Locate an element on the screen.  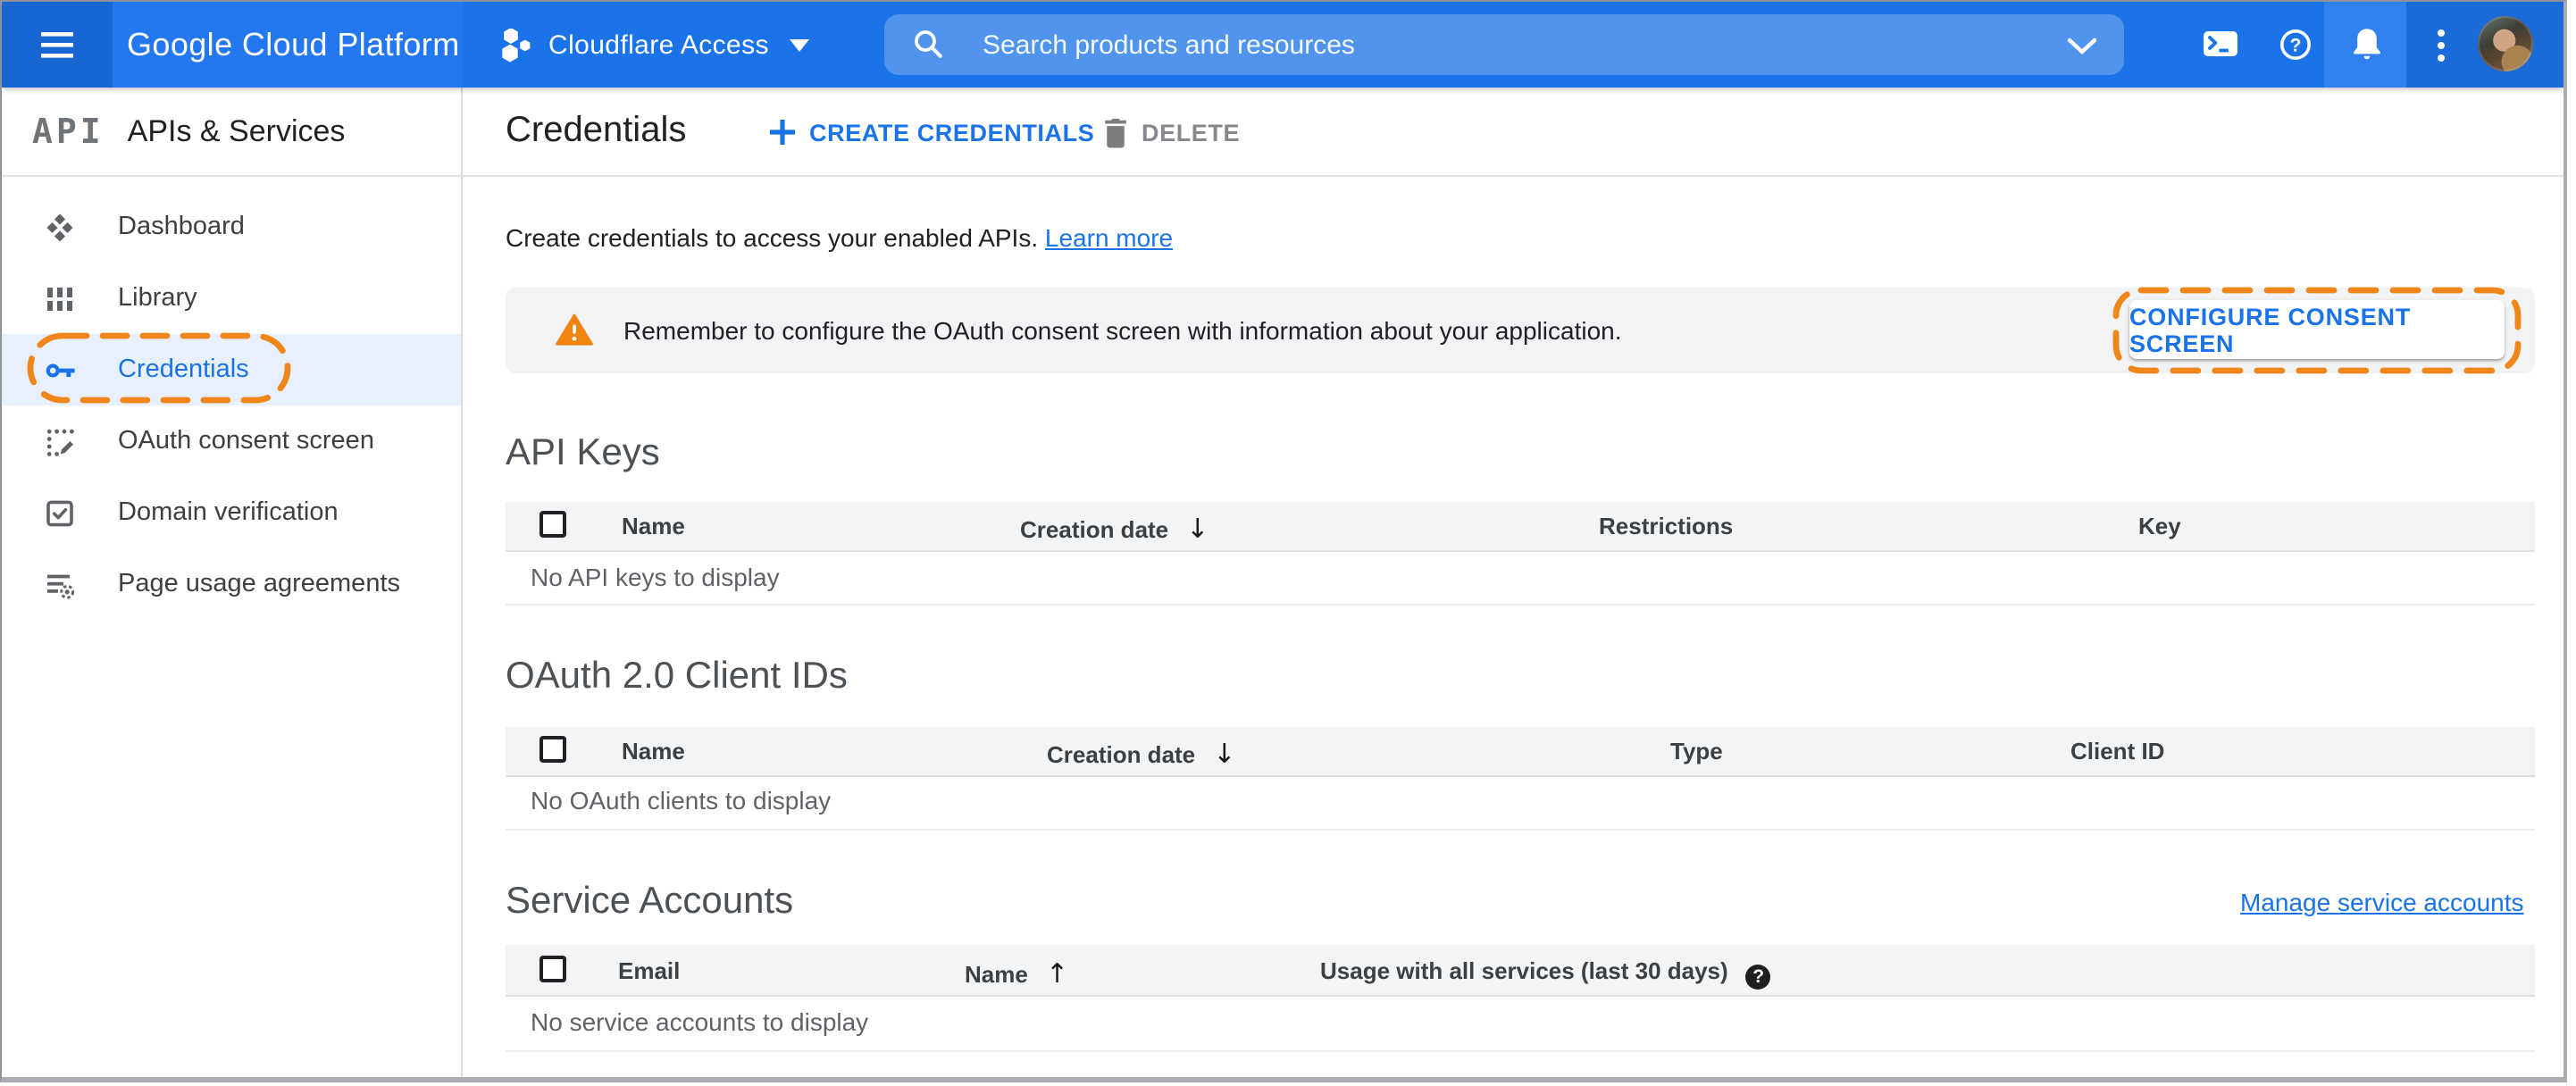
project-selector: Cloudflare Access is located at coordinates (656, 45).